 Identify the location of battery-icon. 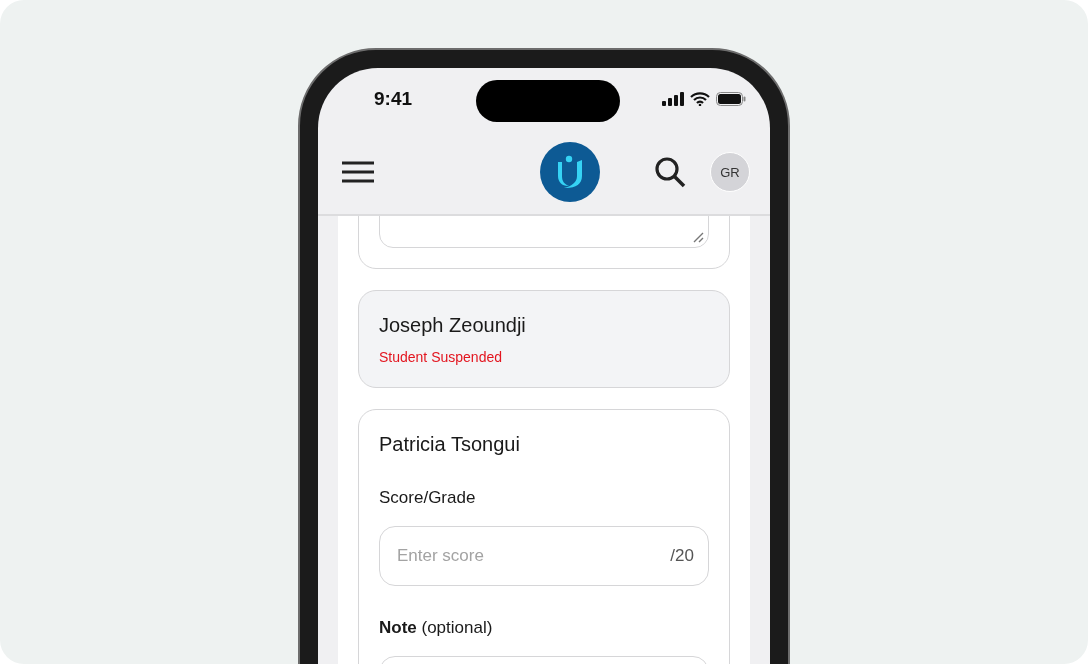
(731, 99).